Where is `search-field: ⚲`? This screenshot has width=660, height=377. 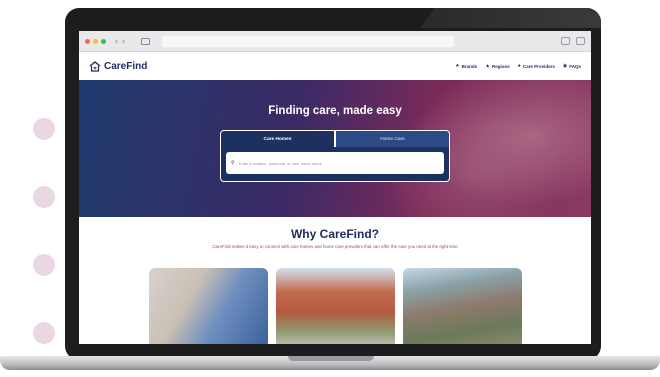
search-field: ⚲ is located at coordinates (335, 163).